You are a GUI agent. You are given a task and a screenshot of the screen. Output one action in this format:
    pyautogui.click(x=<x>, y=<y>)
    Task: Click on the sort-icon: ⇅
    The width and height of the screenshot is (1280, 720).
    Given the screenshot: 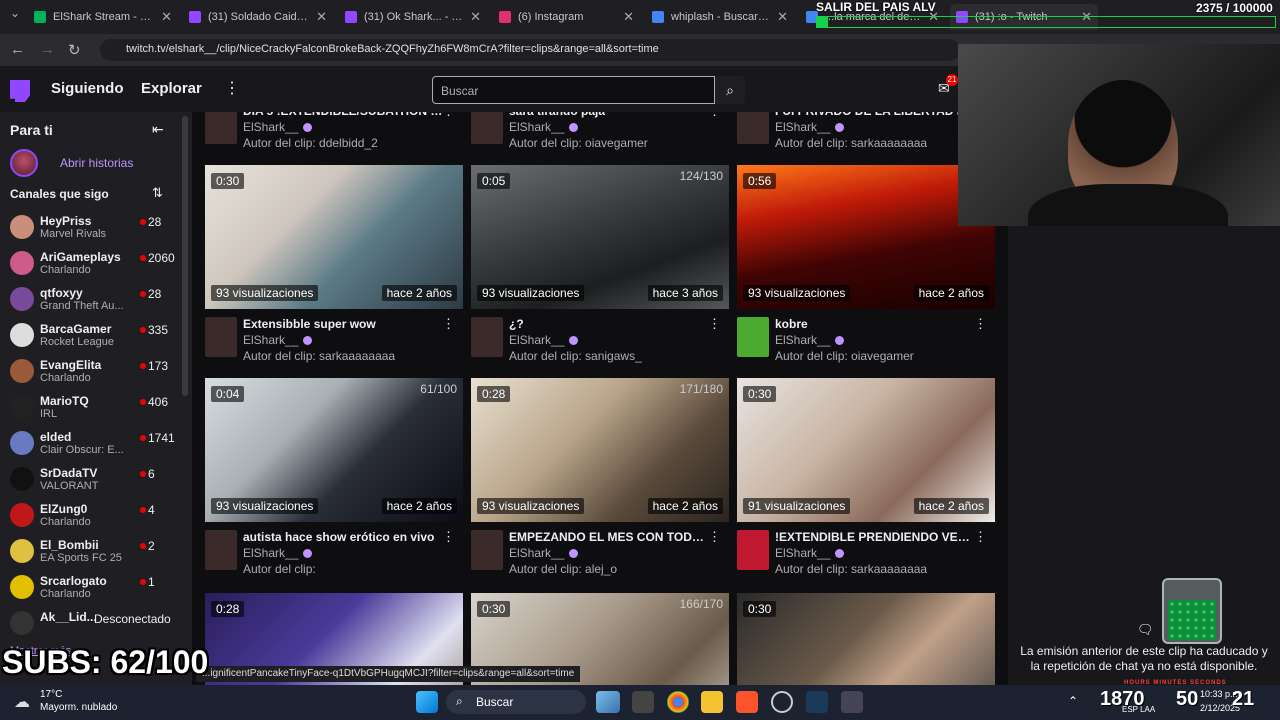 What is the action you would take?
    pyautogui.click(x=157, y=193)
    